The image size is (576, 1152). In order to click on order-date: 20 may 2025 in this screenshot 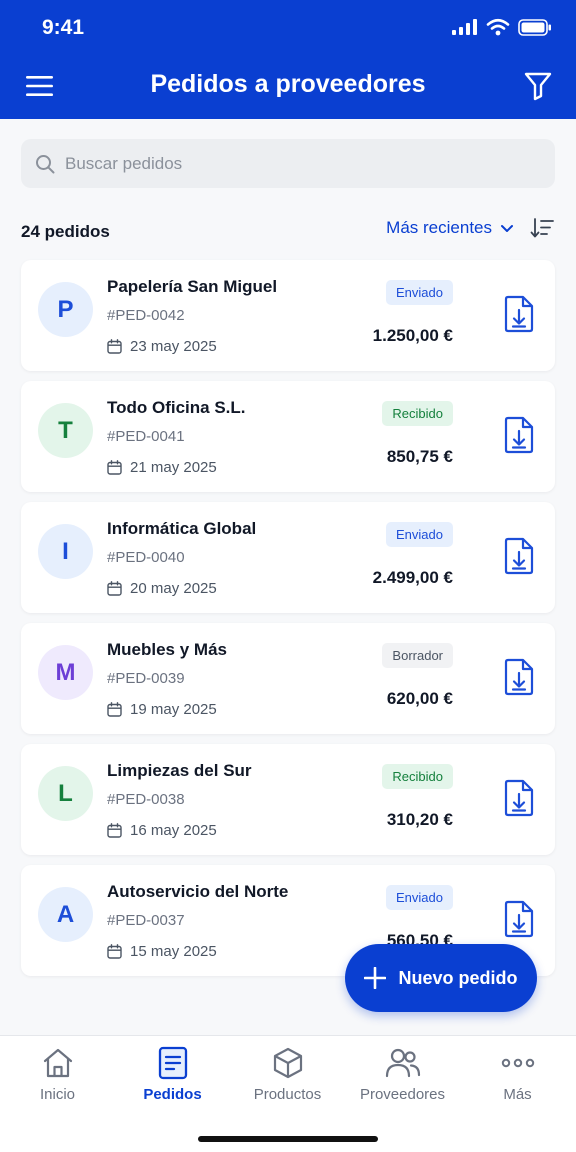, I will do `click(162, 588)`.